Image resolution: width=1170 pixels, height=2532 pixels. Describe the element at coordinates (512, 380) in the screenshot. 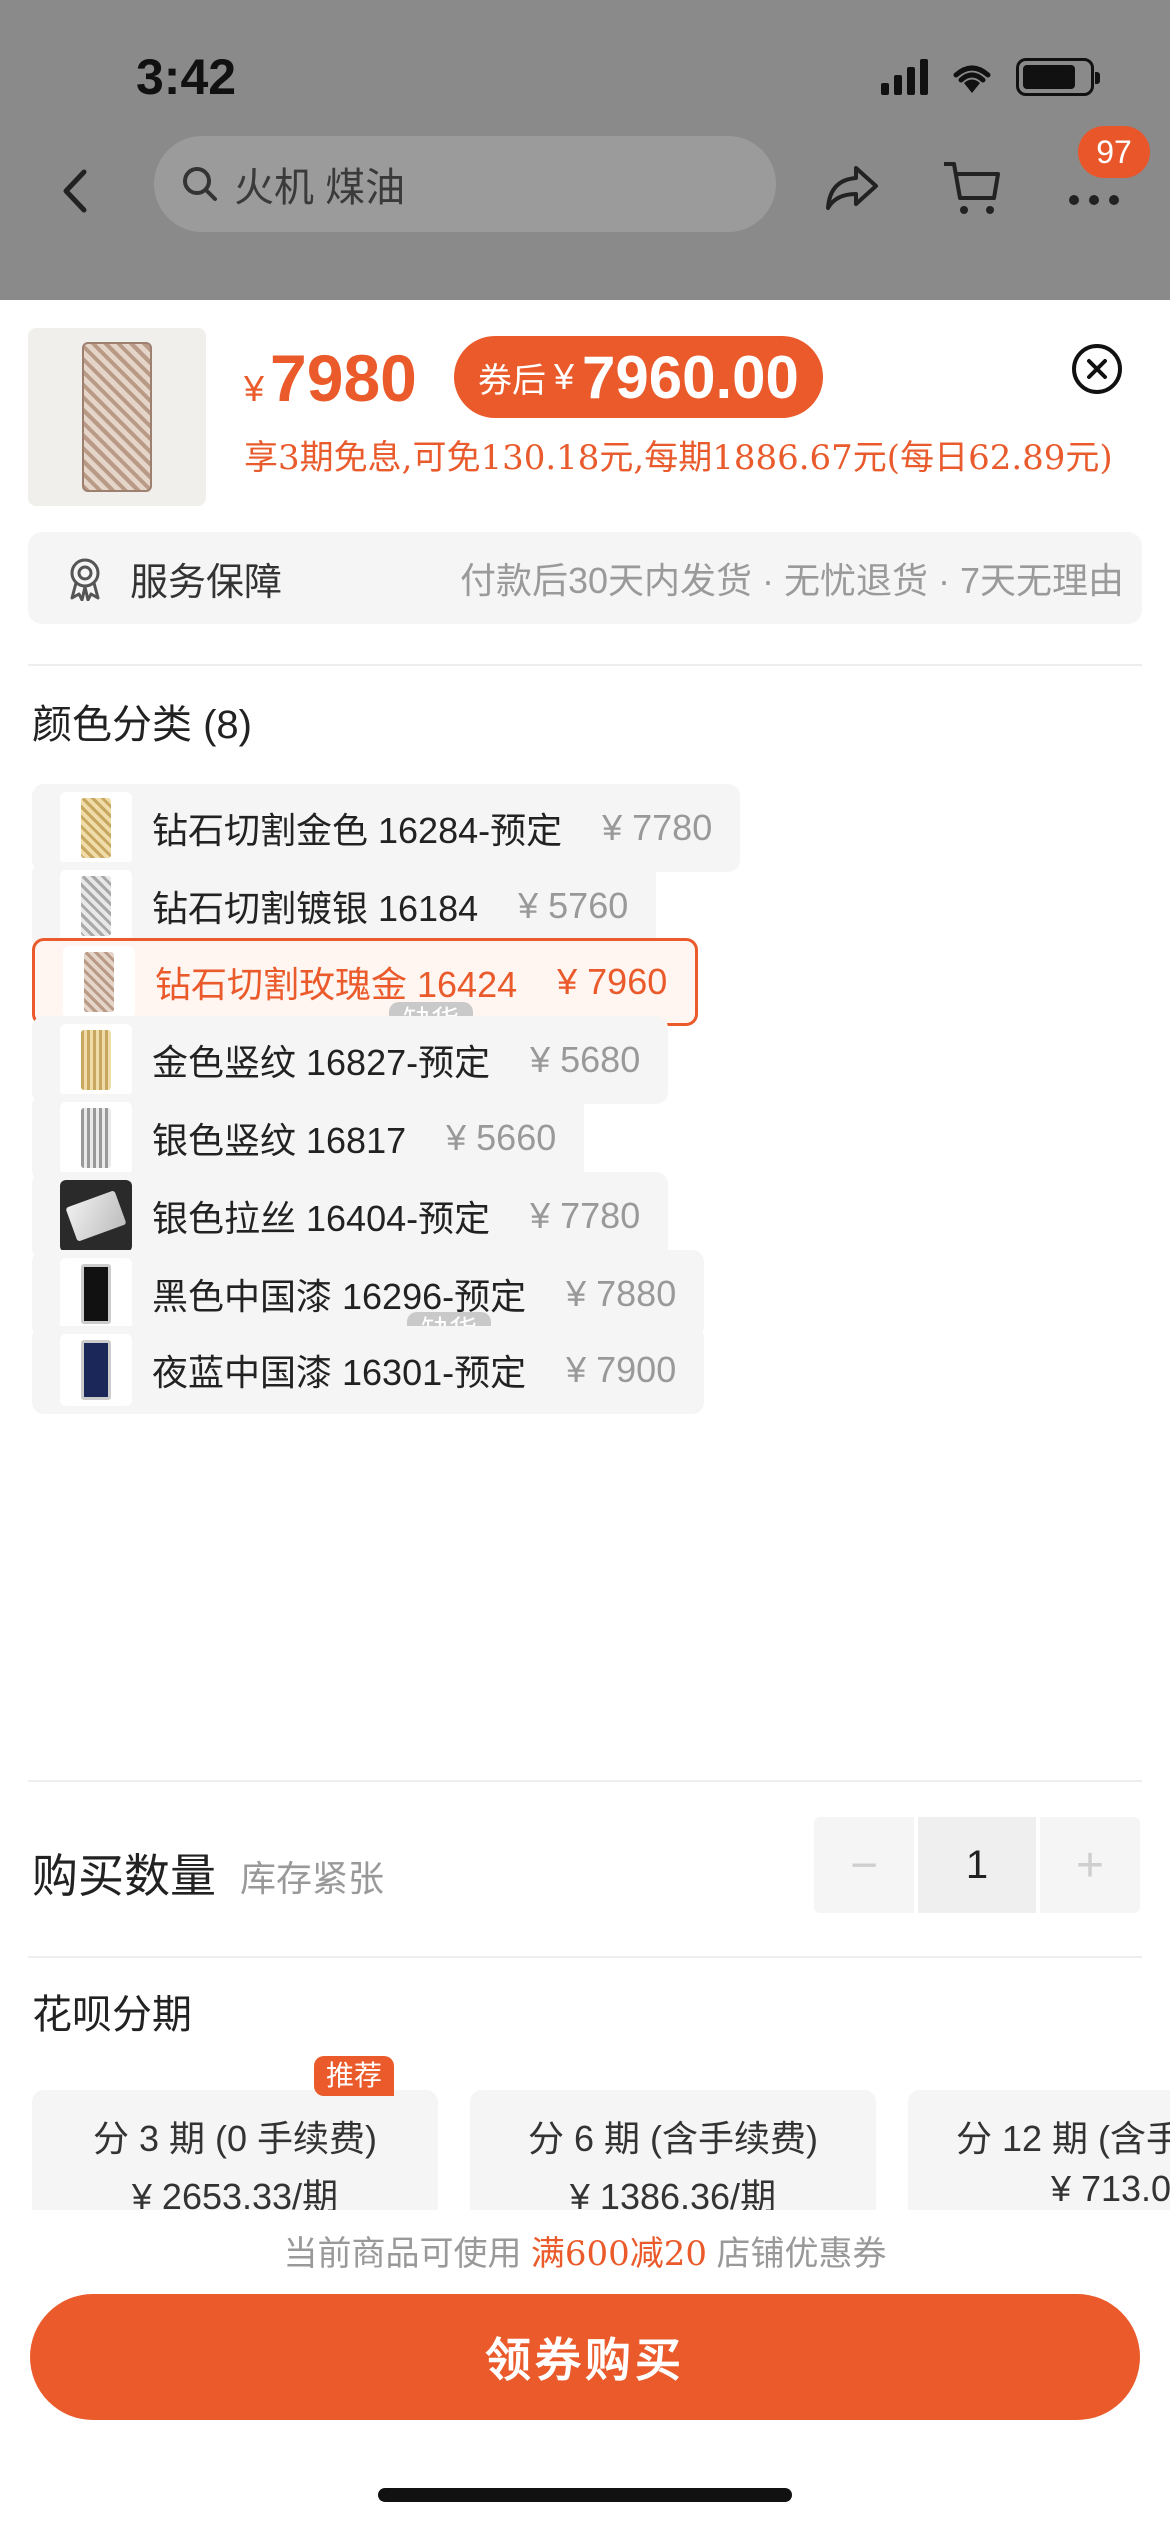

I see `coupon-label: 券后` at that location.